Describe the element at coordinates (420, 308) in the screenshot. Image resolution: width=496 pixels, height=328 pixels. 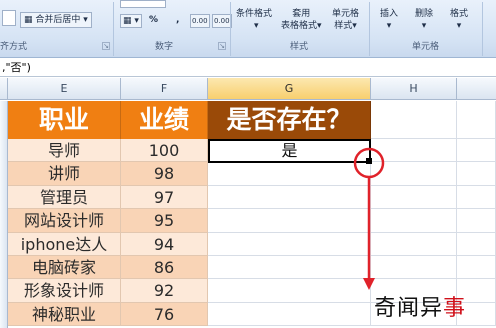
I see `watermark: 奇闻异事` at that location.